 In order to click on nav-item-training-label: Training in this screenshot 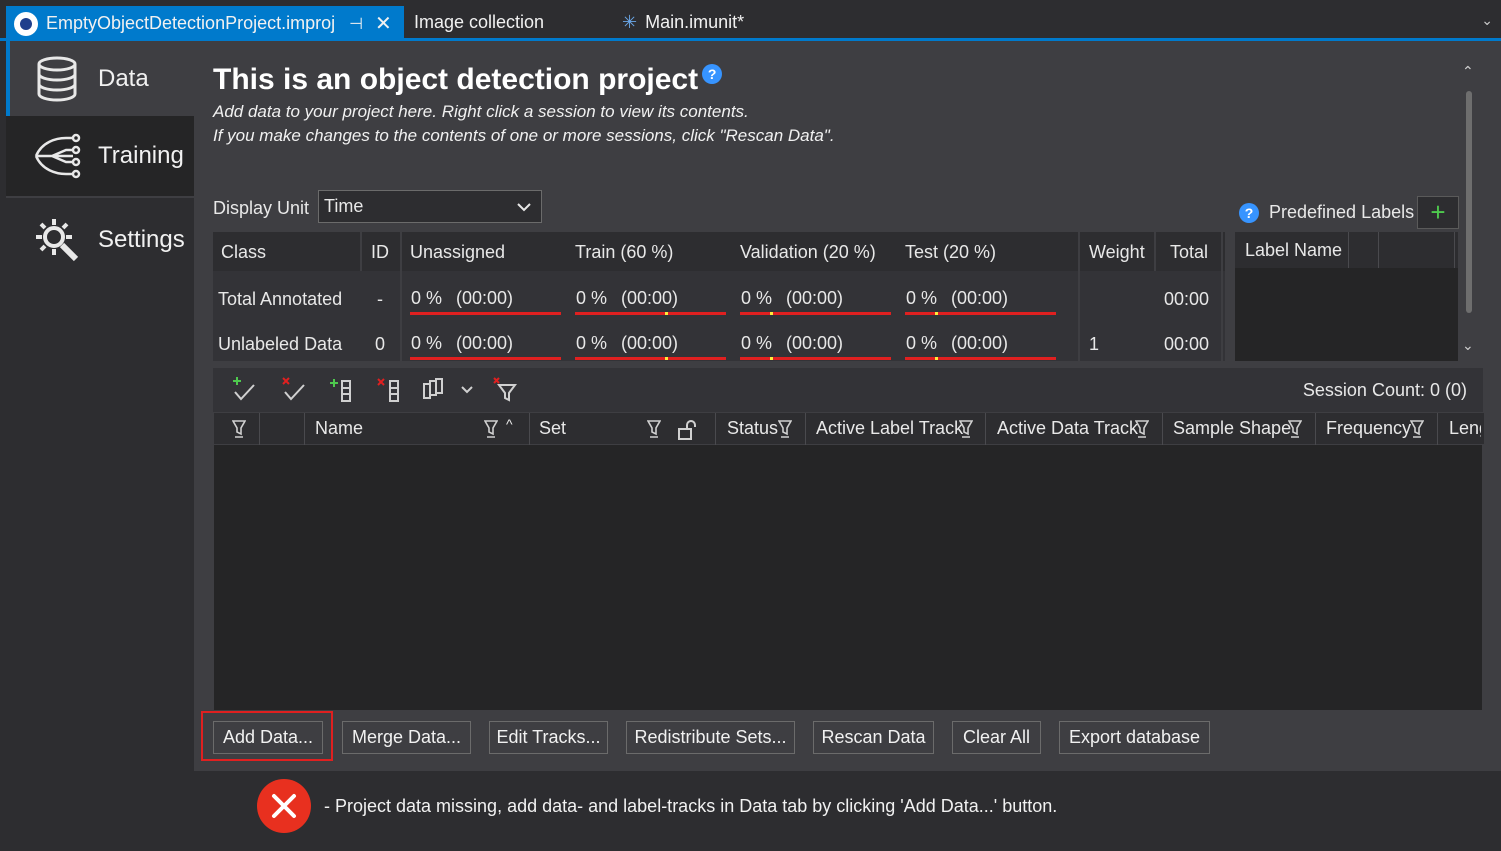, I will do `click(141, 155)`.